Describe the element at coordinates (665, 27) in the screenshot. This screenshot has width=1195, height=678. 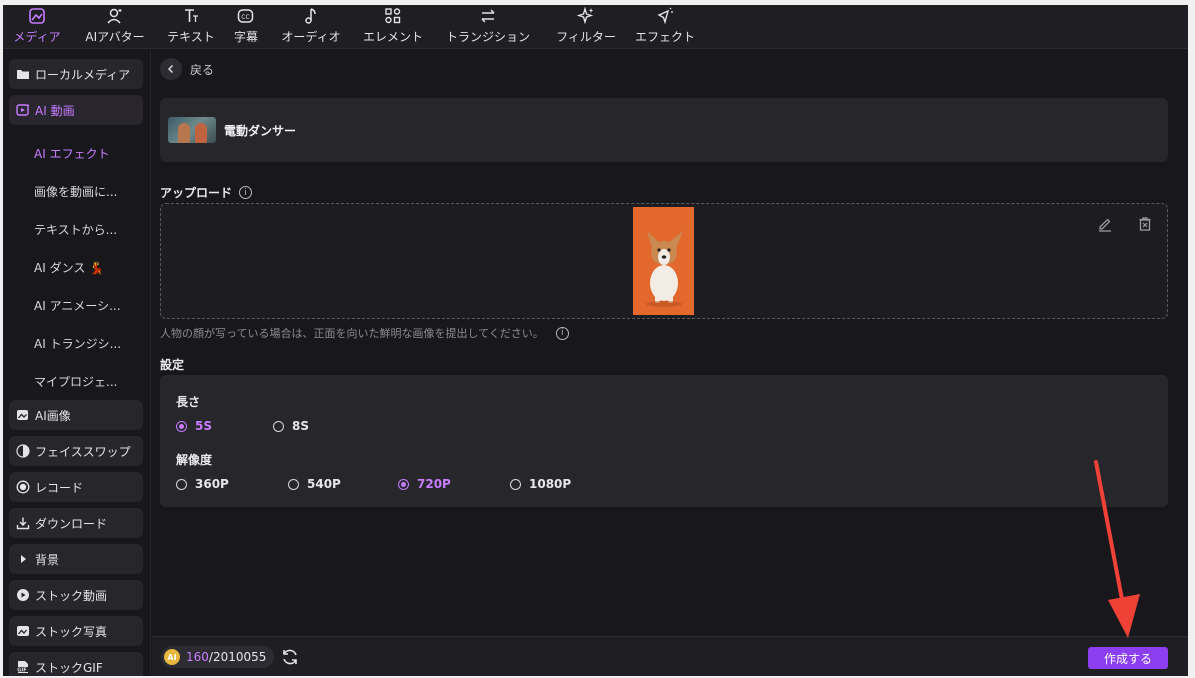
I see `tab-effect: エフェクト` at that location.